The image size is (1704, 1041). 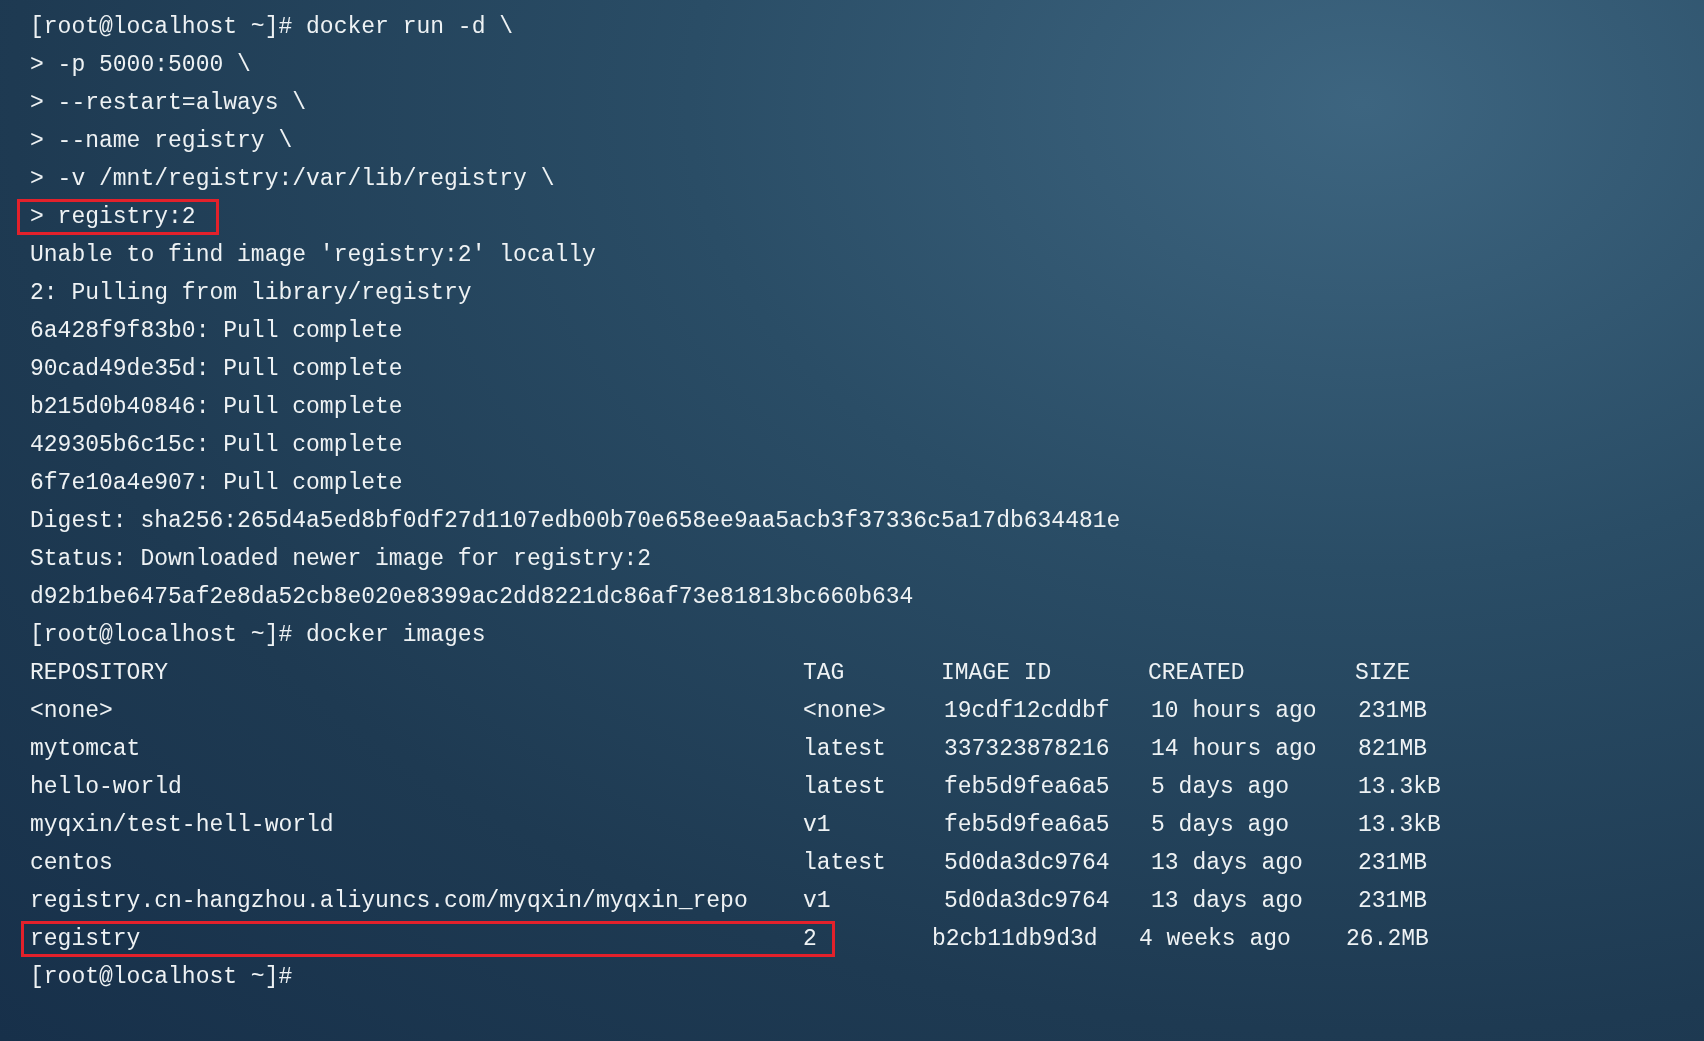 What do you see at coordinates (140, 65) in the screenshot?
I see `terminal-line: > -p 5000:5000 \` at bounding box center [140, 65].